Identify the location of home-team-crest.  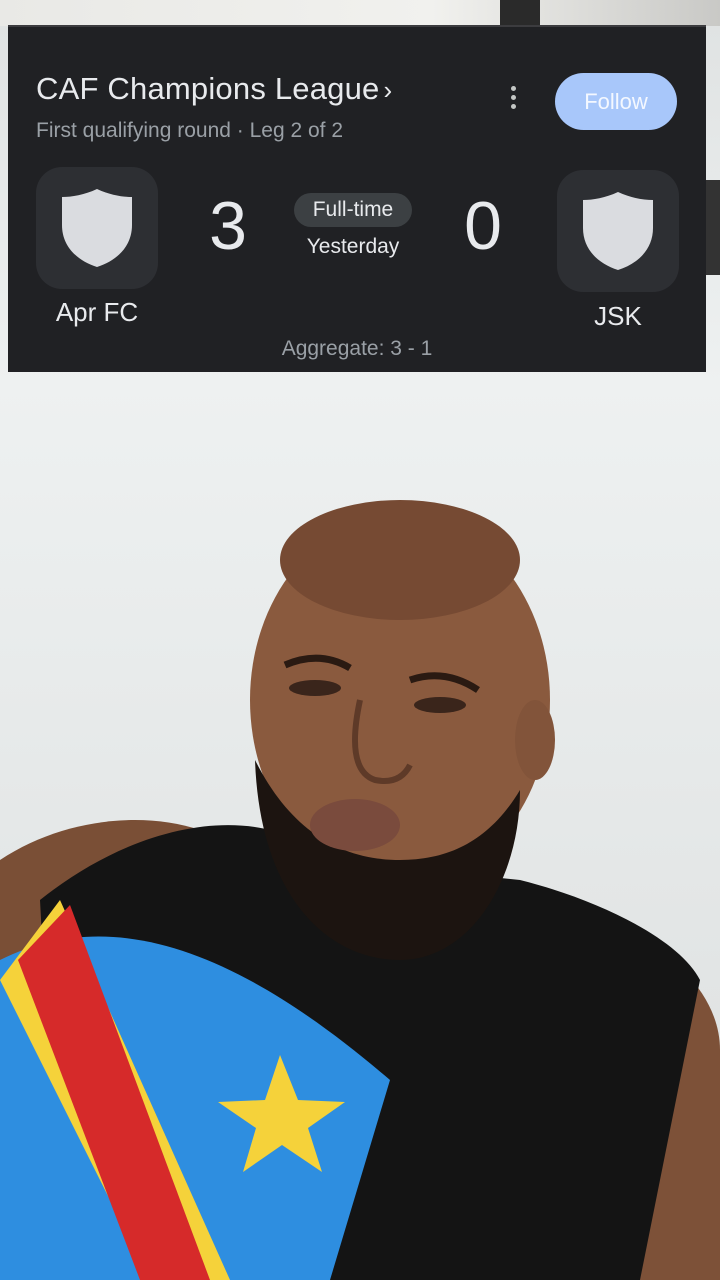
(97, 228).